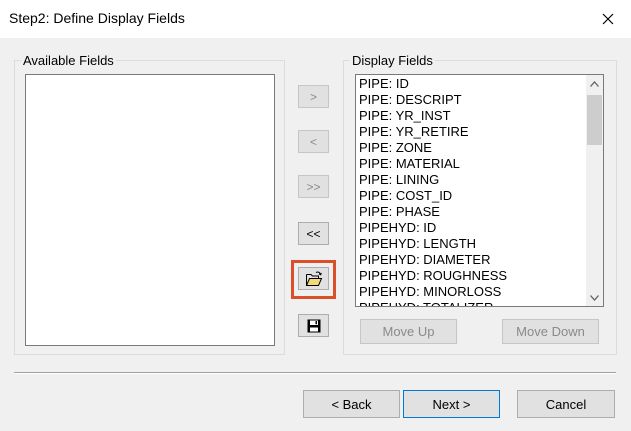 The height and width of the screenshot is (431, 631). Describe the element at coordinates (68, 60) in the screenshot. I see `available-fields-label: Available Fields` at that location.